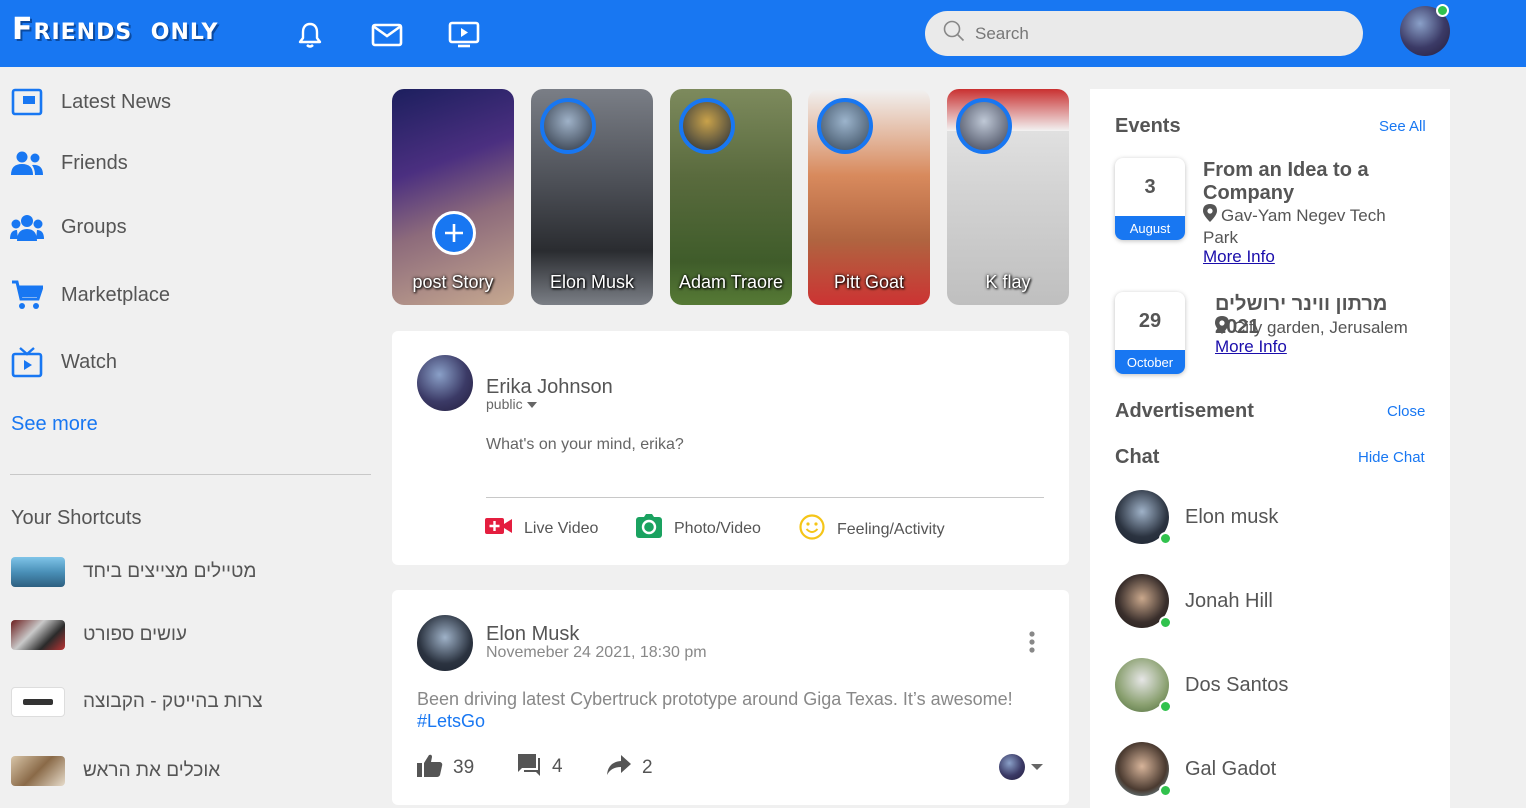  What do you see at coordinates (592, 282) in the screenshot?
I see `story-name: Elon Musk` at bounding box center [592, 282].